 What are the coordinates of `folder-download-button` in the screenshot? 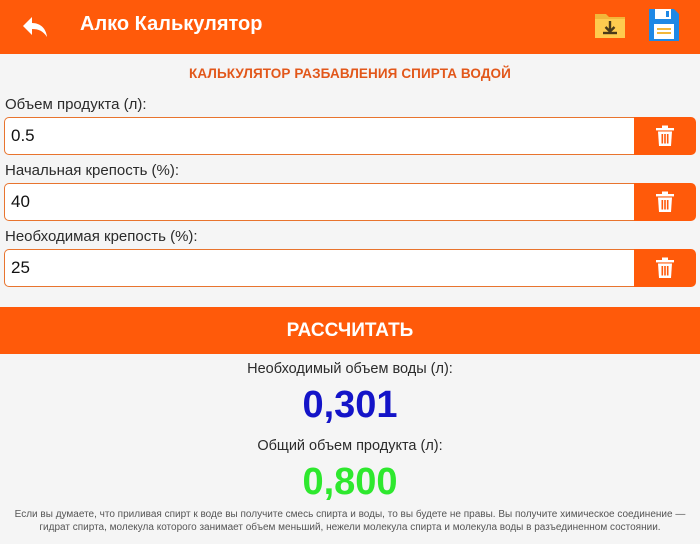 It's located at (610, 25).